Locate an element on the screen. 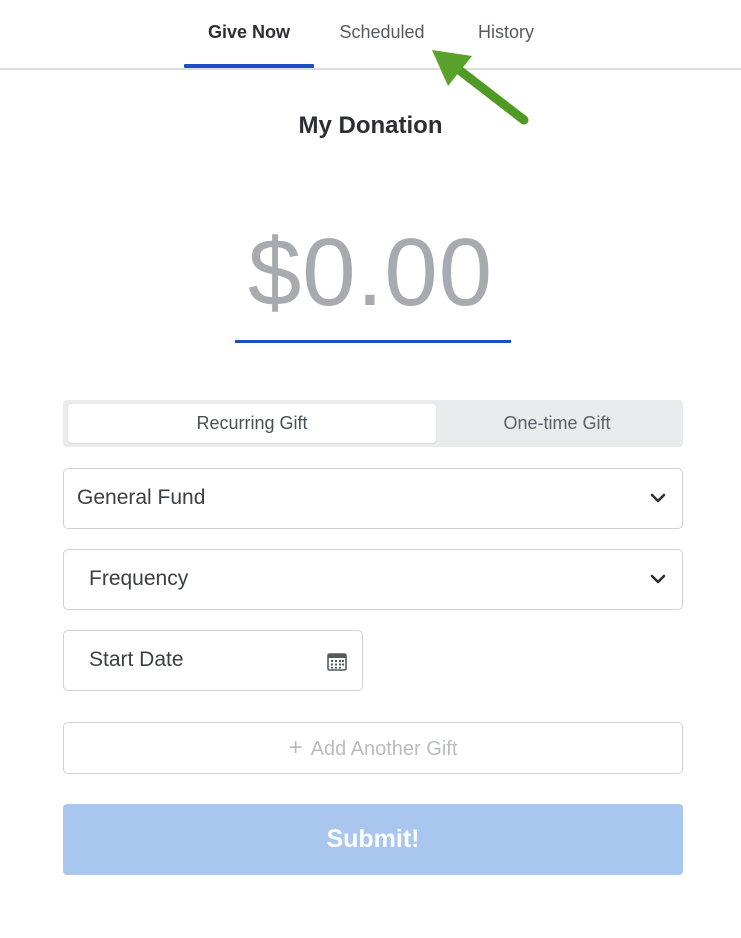 The width and height of the screenshot is (741, 938). amount-underline is located at coordinates (373, 341).